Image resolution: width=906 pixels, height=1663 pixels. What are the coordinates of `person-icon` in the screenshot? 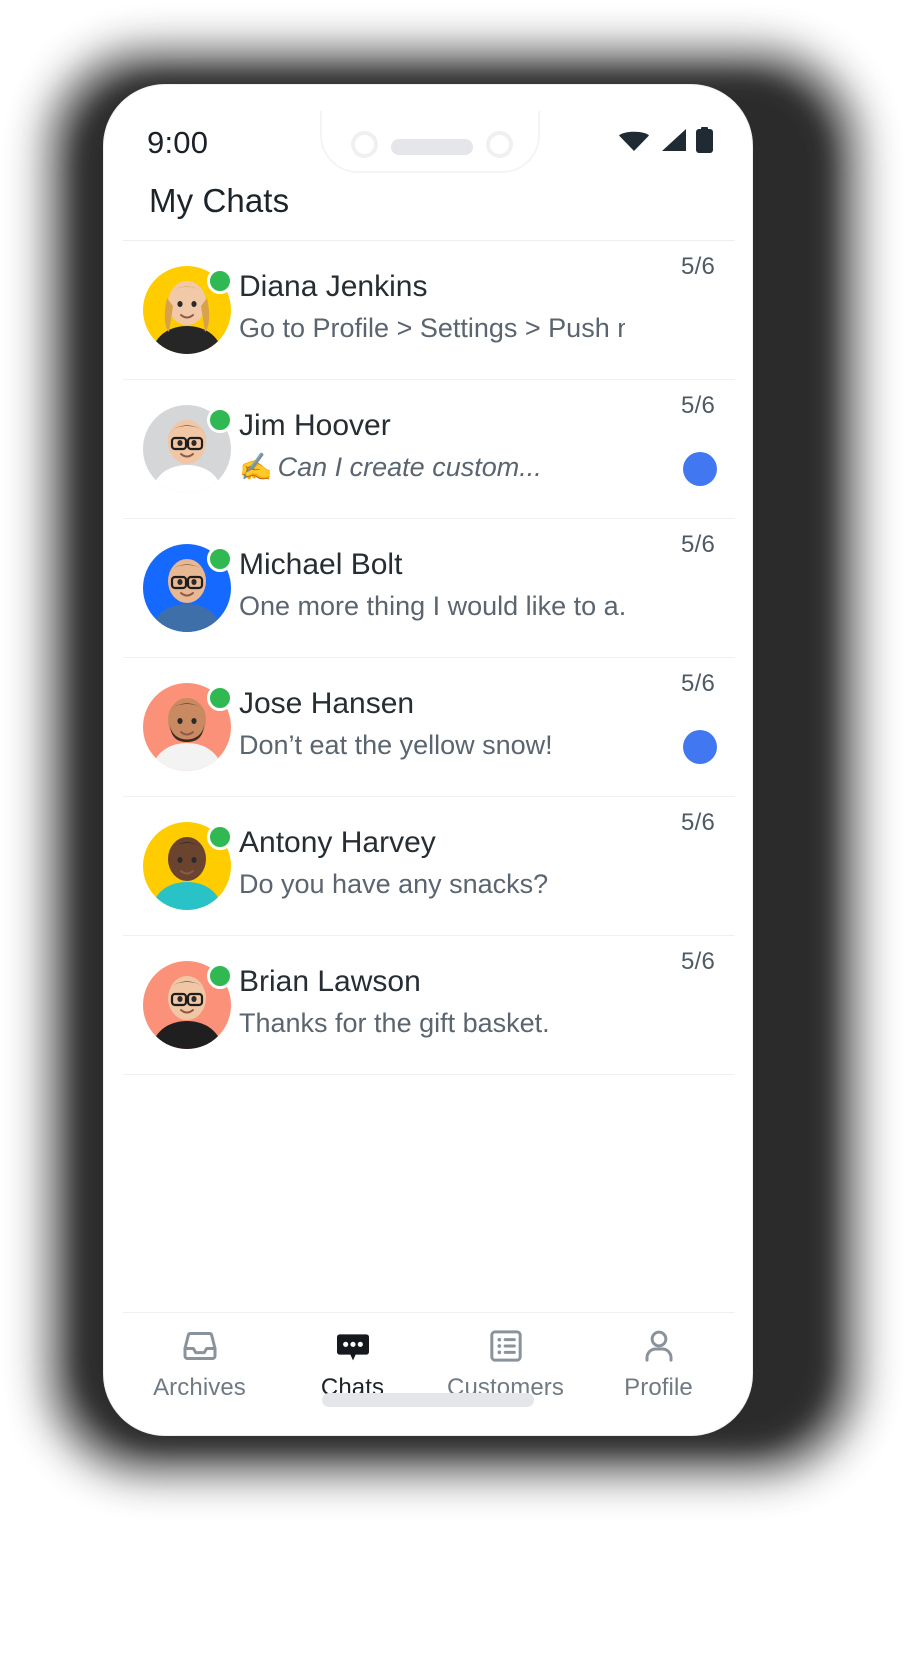 It's located at (659, 1346).